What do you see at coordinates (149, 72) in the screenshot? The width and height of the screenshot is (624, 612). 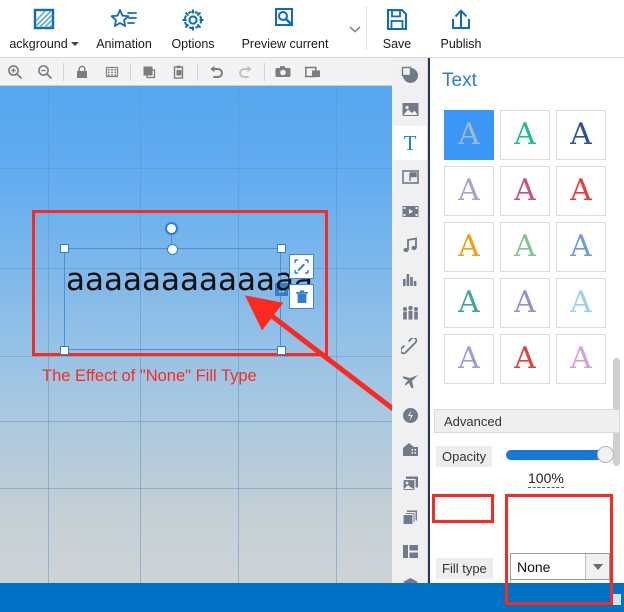 I see `copy-icon` at bounding box center [149, 72].